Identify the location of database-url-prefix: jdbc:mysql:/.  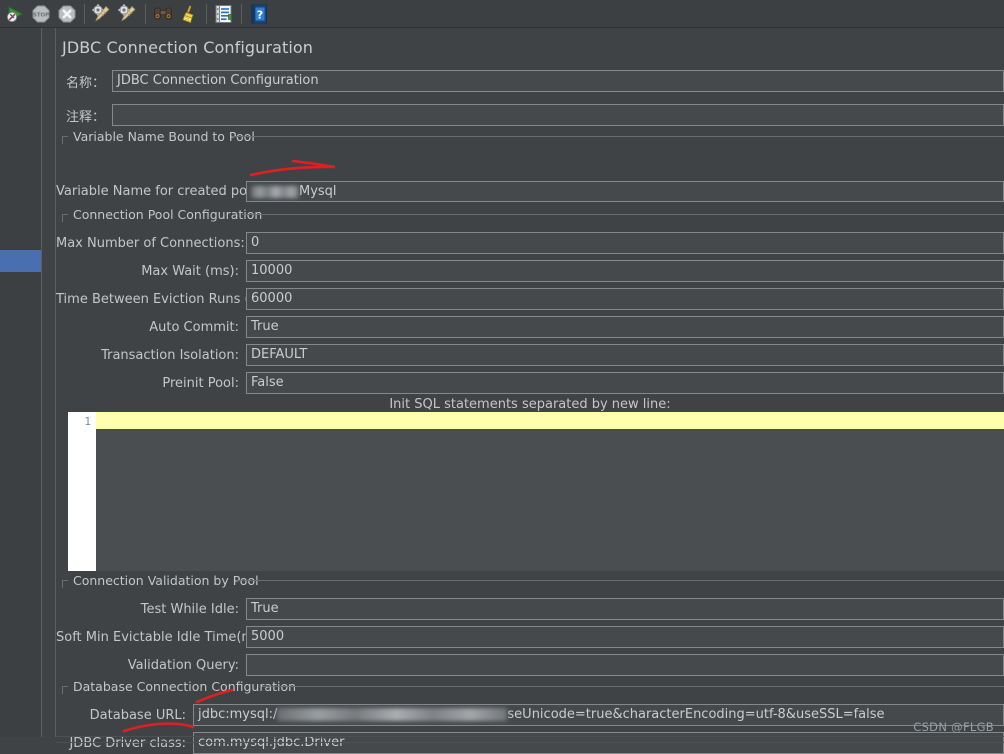
(238, 714).